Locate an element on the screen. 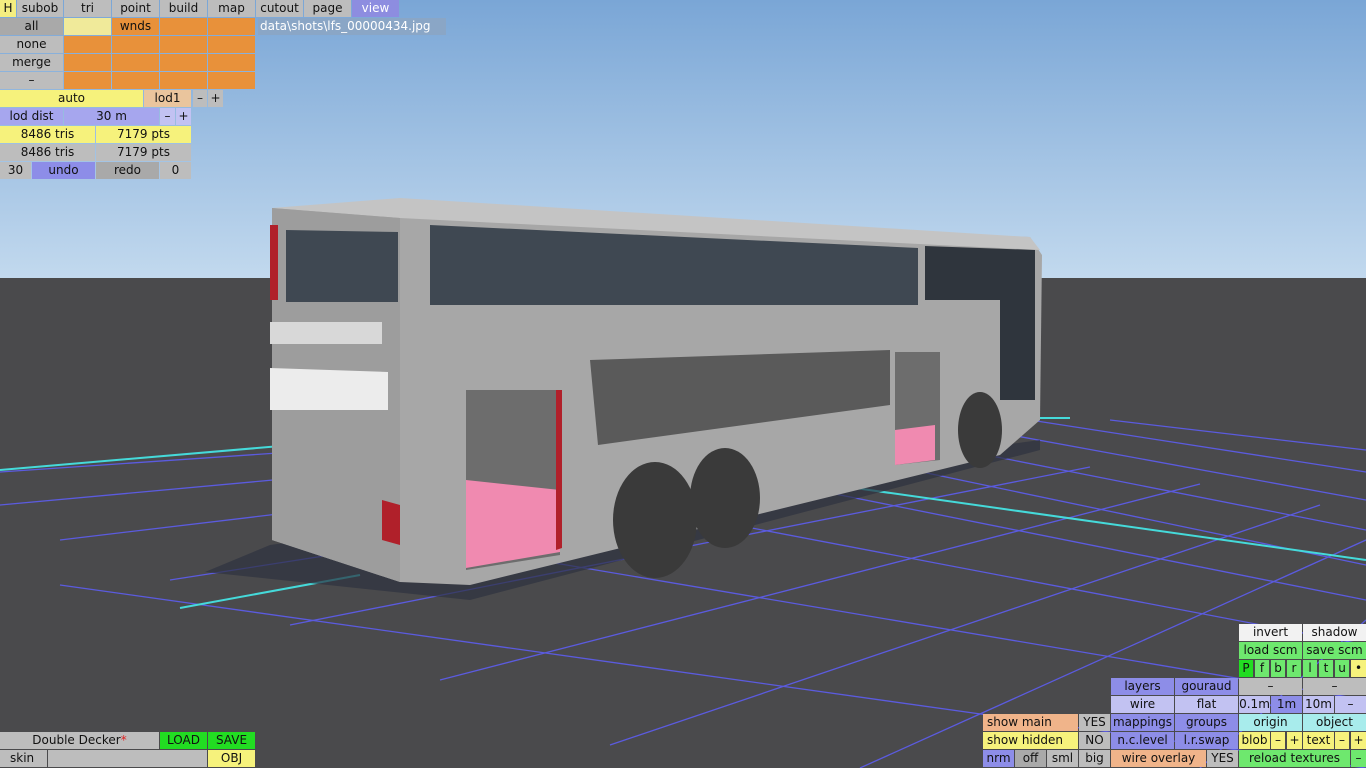 This screenshot has height=768, width=1366. invert-button: invert is located at coordinates (1270, 632).